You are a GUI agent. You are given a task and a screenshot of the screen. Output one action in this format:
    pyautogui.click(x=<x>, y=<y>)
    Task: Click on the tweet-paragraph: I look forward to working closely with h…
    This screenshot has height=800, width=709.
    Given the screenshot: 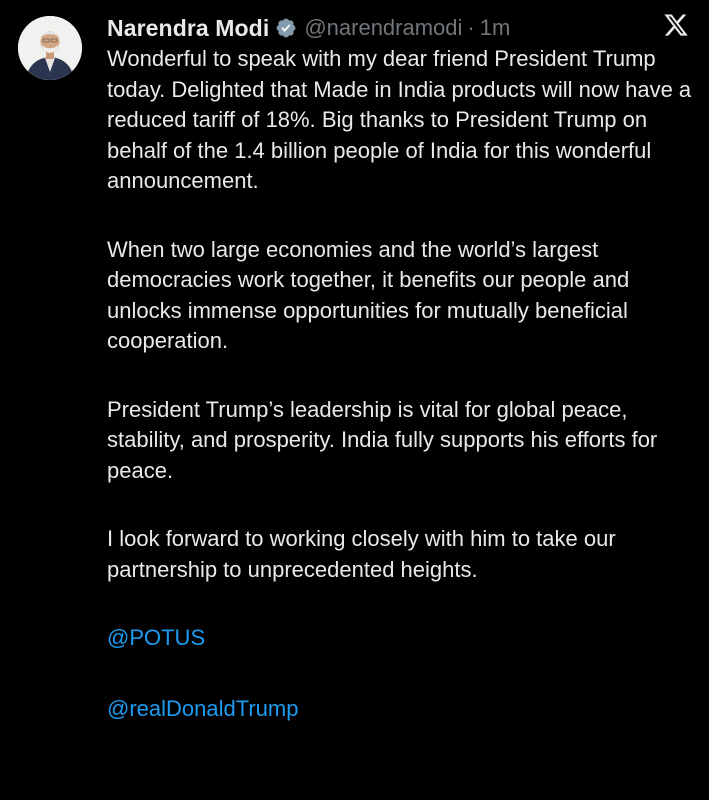 What is the action you would take?
    pyautogui.click(x=361, y=554)
    